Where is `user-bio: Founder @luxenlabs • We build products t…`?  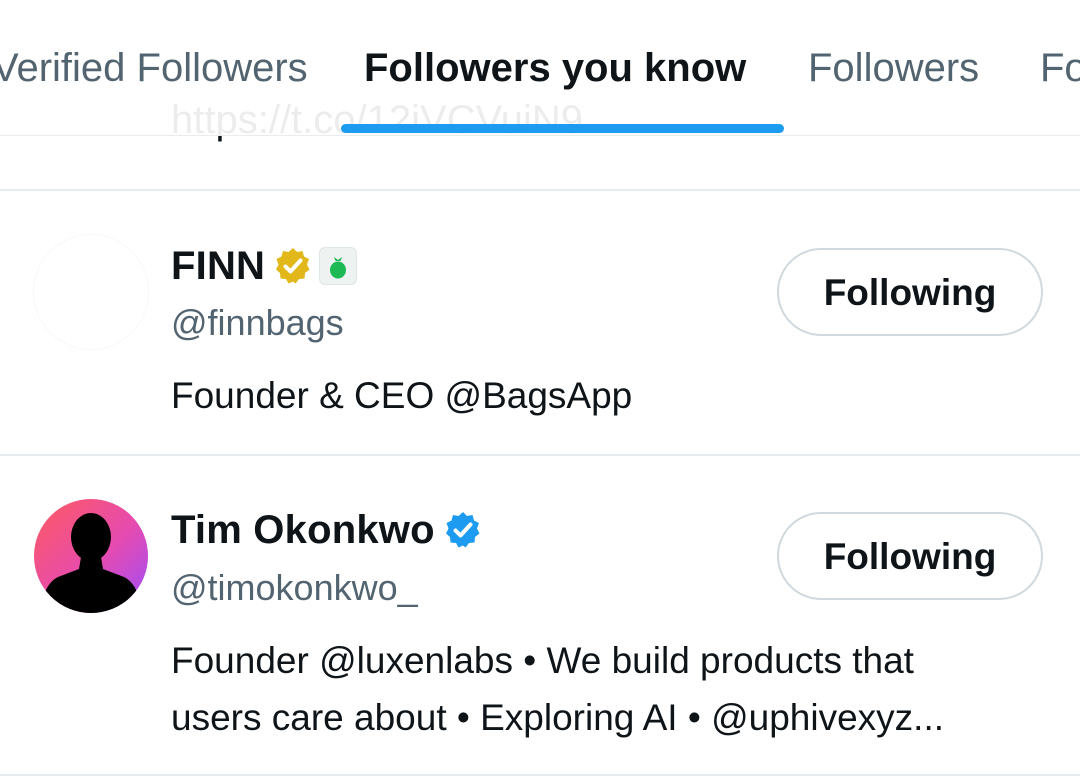
user-bio: Founder @luxenlabs • We build products t… is located at coordinates (611, 689).